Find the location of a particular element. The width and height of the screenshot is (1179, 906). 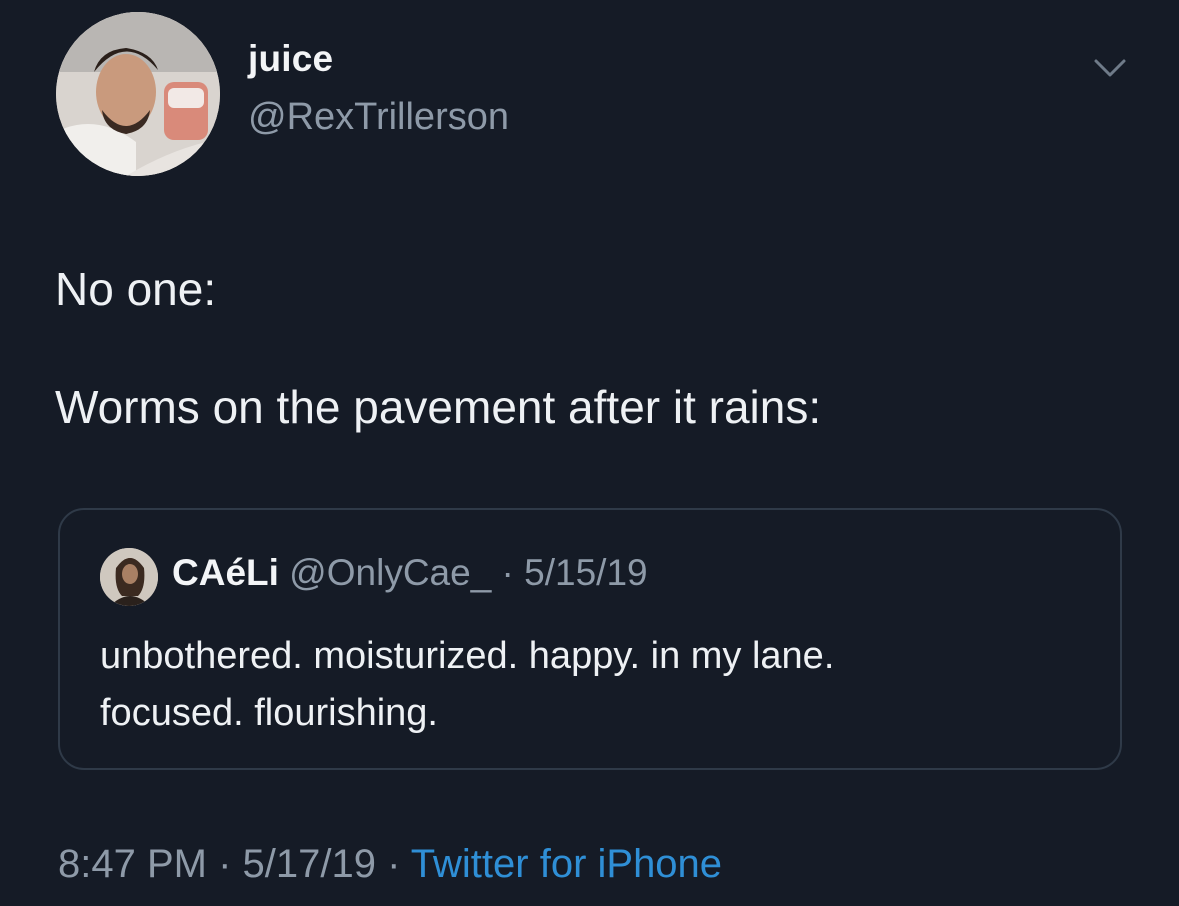

chevron-down-icon is located at coordinates (1110, 68).